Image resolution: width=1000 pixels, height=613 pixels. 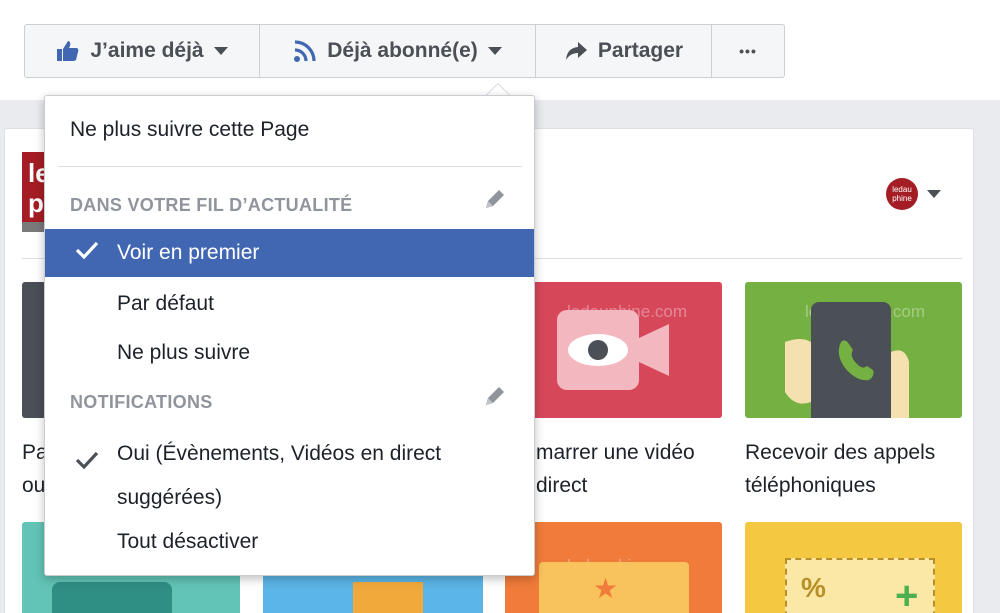 I want to click on event-ticket-tile: ledauphine.com ★, so click(x=613, y=567).